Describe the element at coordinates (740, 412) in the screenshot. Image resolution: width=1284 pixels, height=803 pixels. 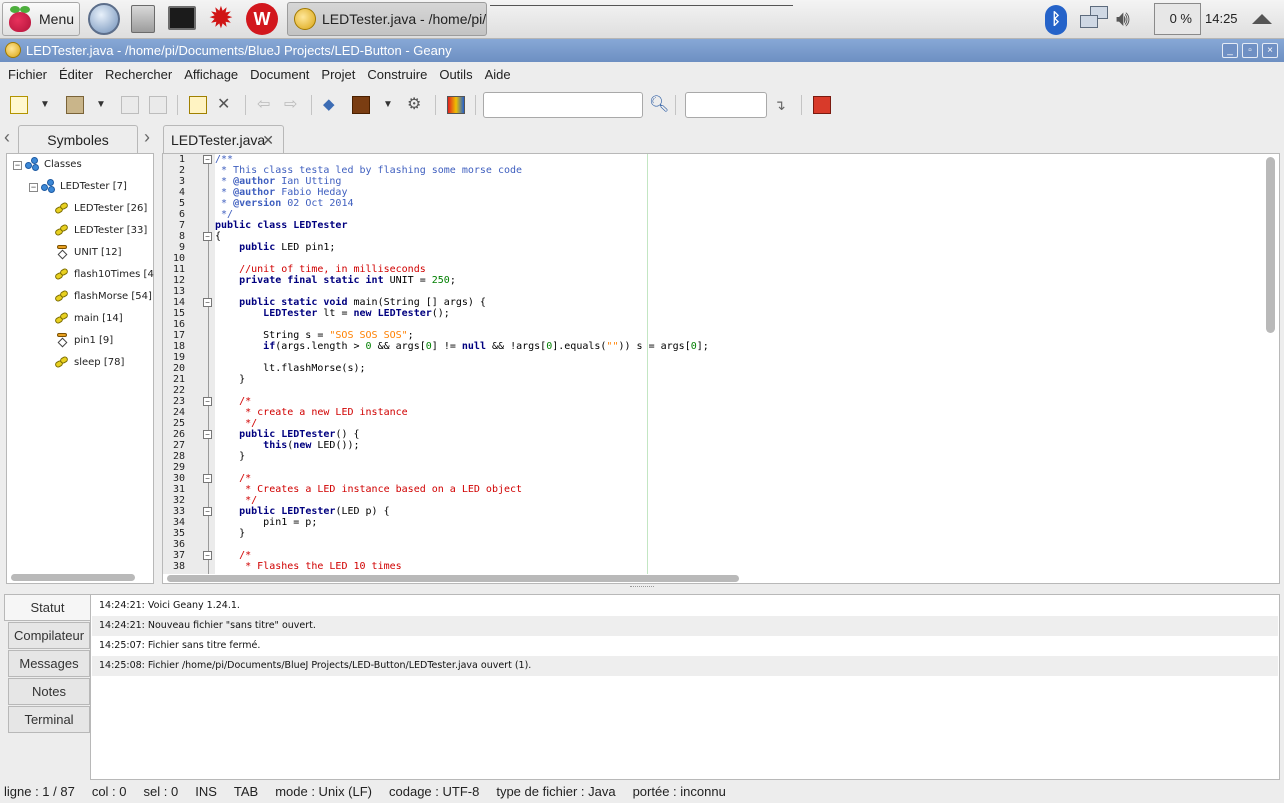
I see `code-line: * create a new LED instance` at that location.